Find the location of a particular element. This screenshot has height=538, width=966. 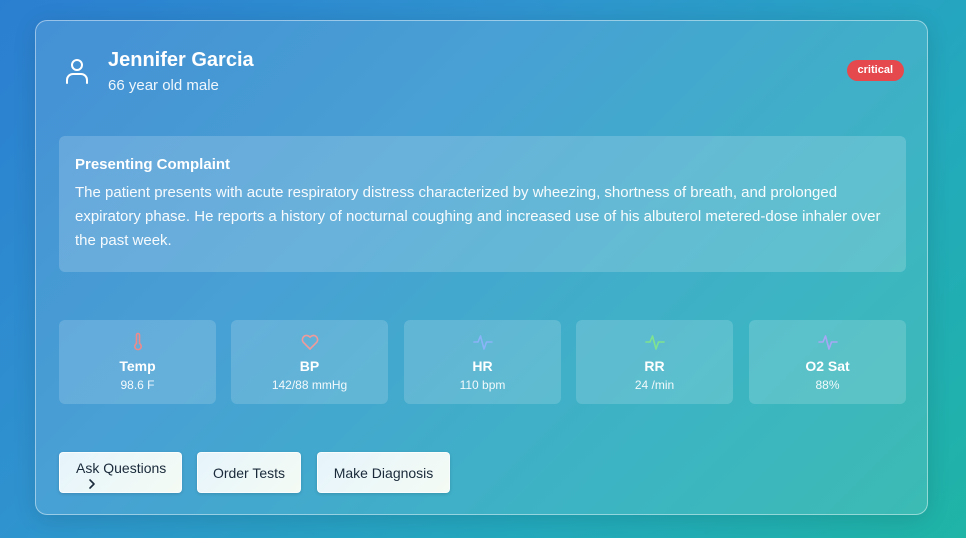

vital-value: 98.6 F is located at coordinates (137, 385).